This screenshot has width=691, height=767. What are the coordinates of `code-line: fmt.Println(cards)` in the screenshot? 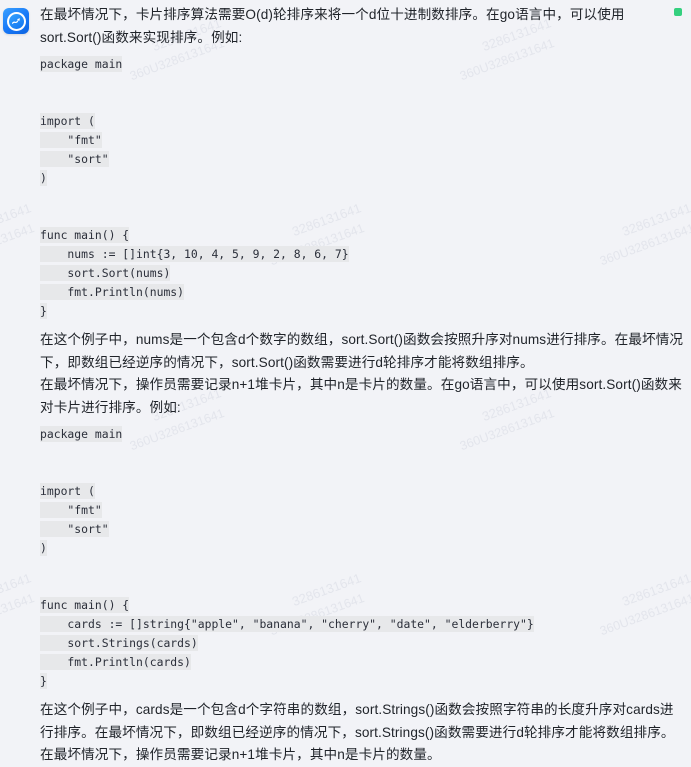 It's located at (115, 662).